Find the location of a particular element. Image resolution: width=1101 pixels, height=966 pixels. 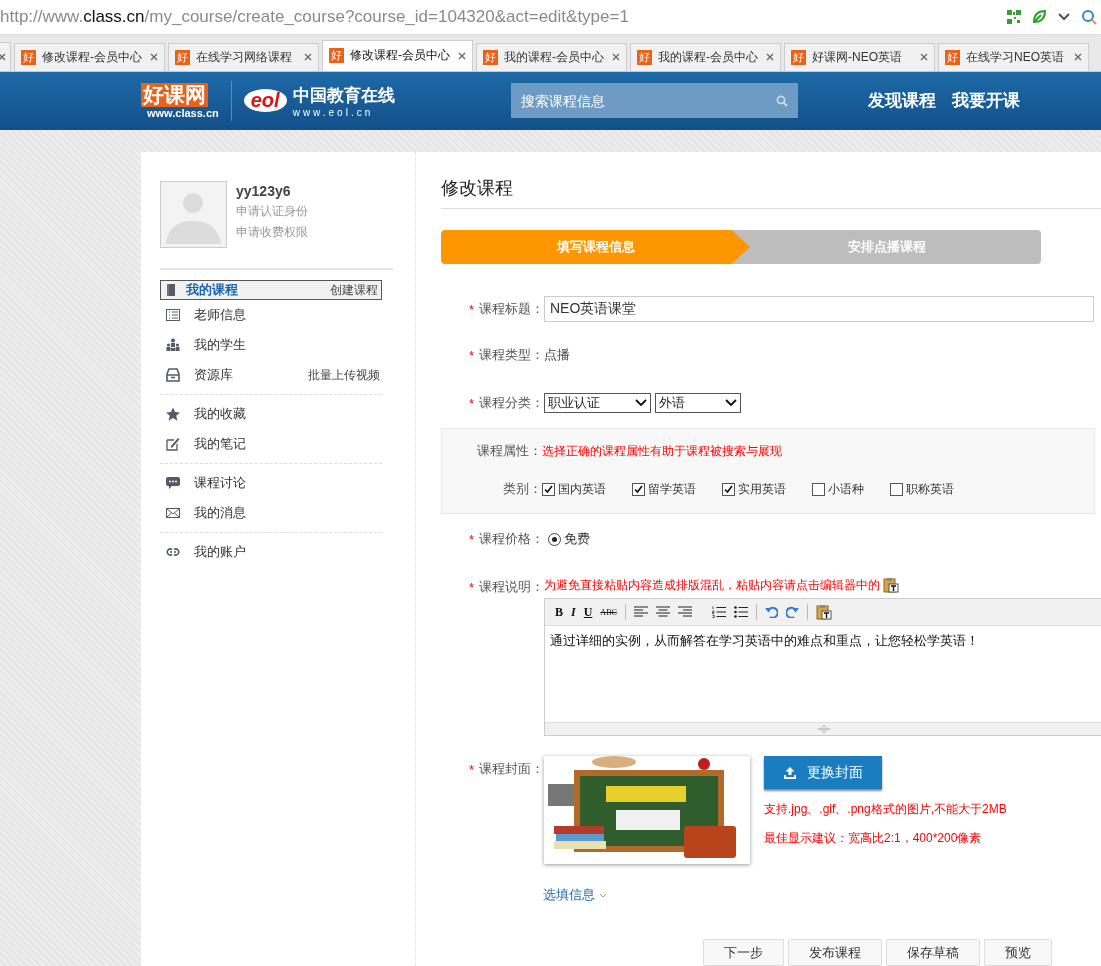

align-center-icon is located at coordinates (662, 612).